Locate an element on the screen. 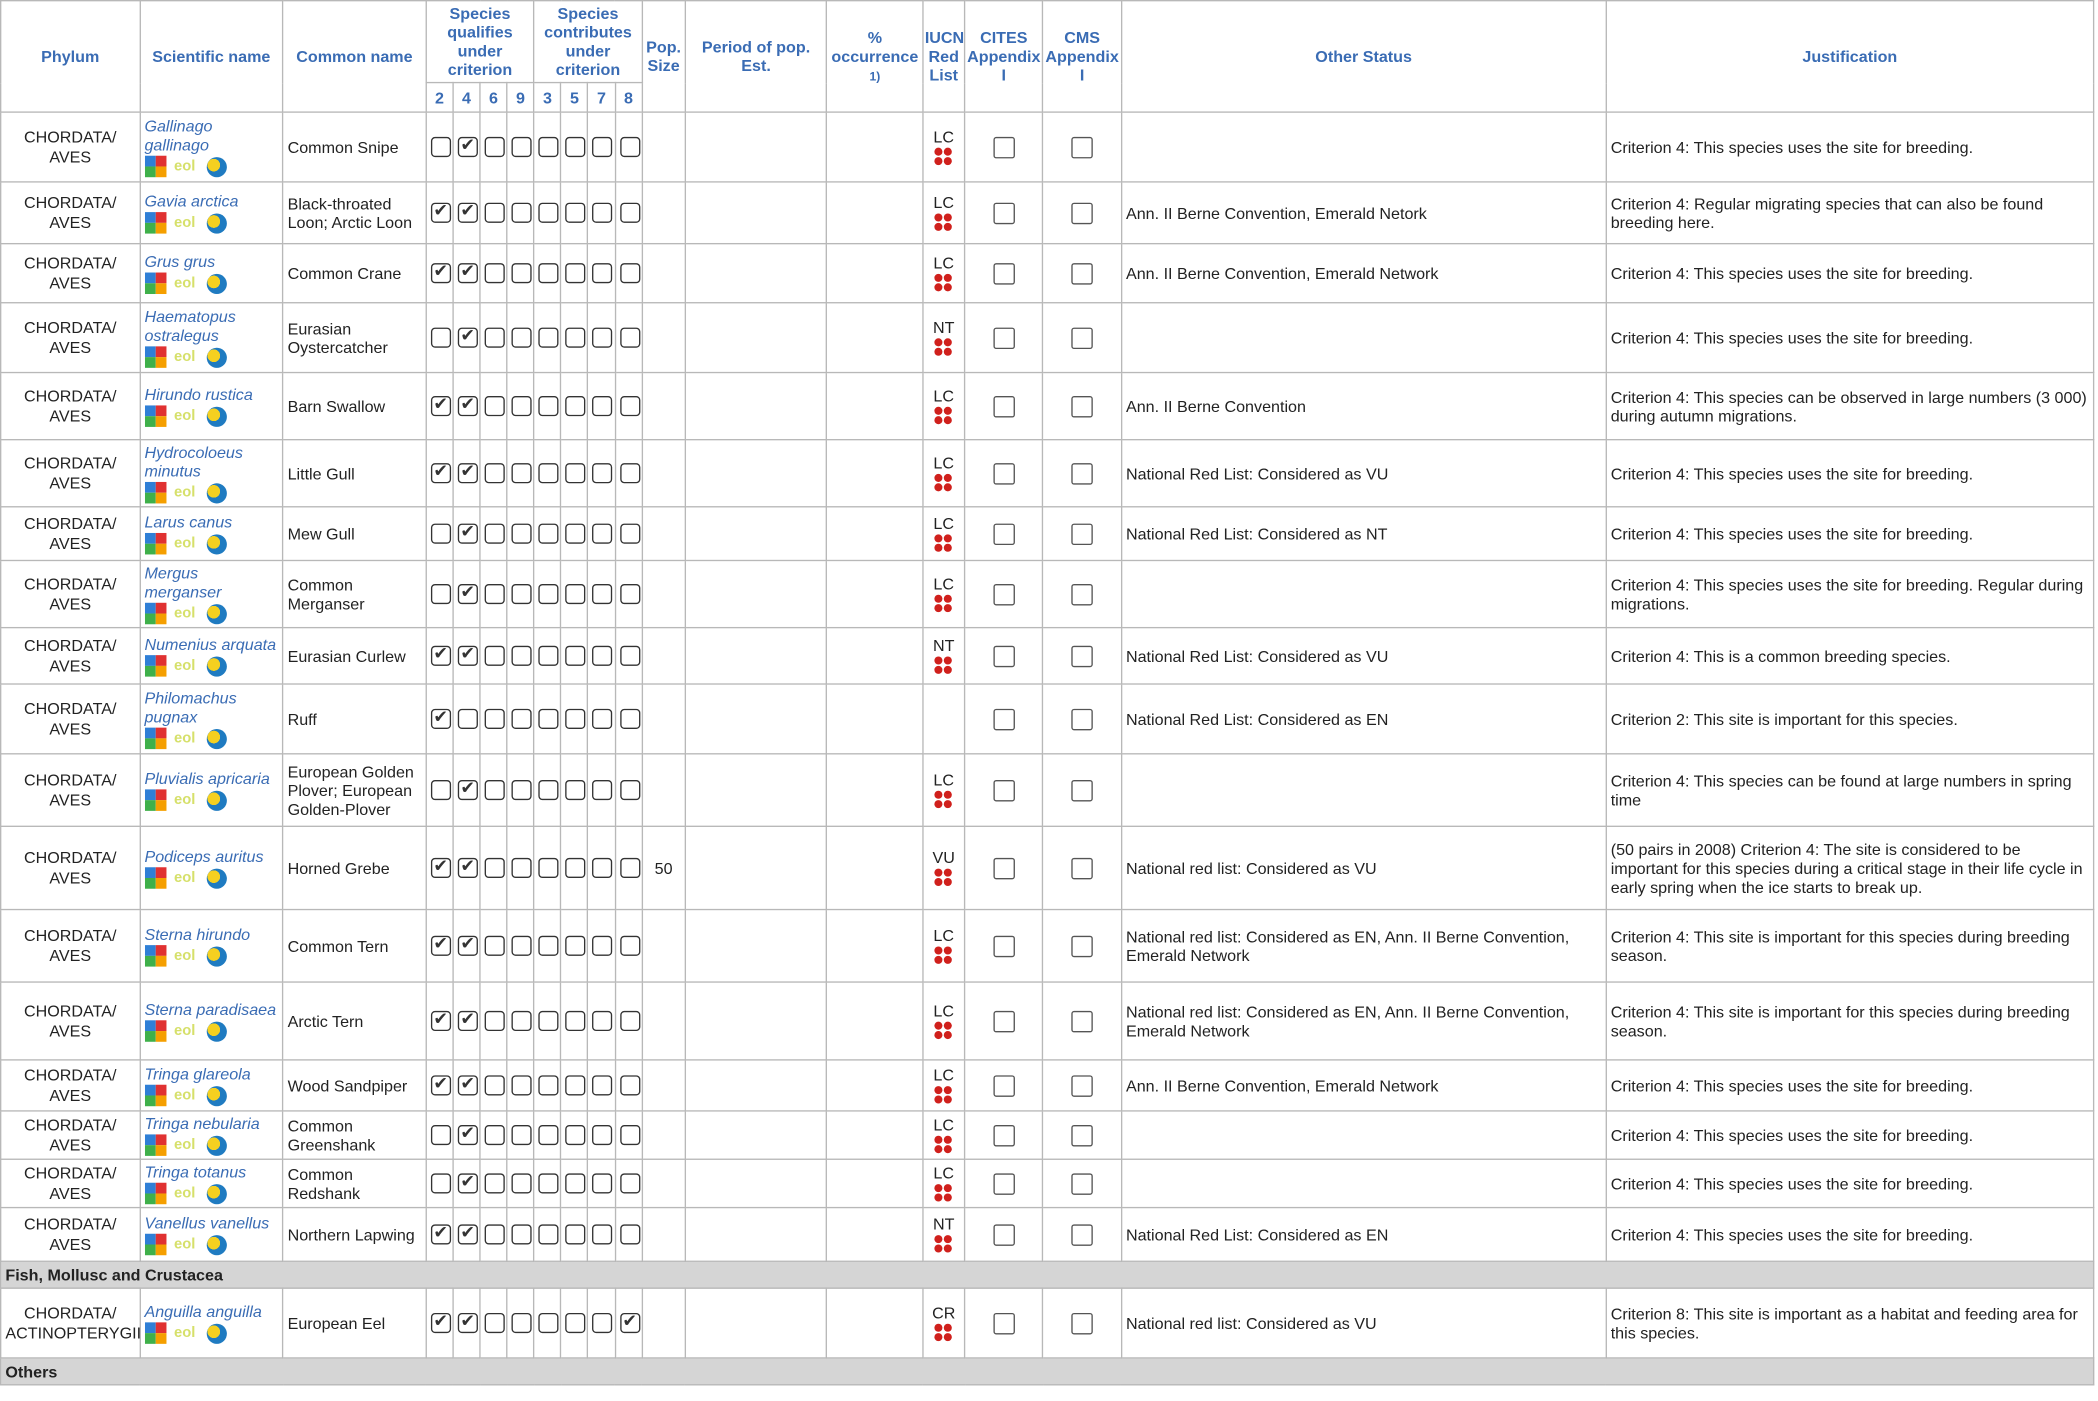  scientific-name-link: Hydrocoloeus minutus is located at coordinates (211, 462).